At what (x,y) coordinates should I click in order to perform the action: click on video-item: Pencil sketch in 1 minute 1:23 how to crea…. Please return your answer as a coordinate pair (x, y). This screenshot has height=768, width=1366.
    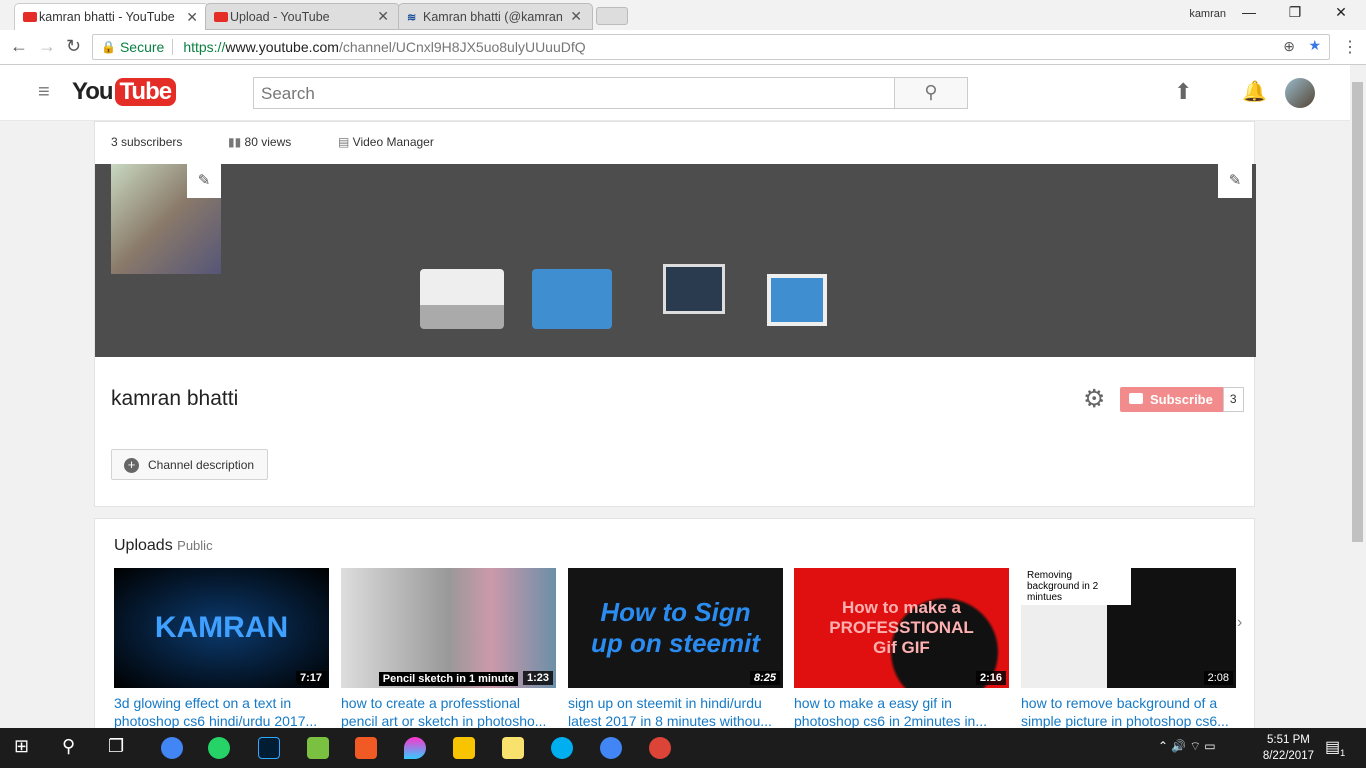
    Looking at the image, I should click on (448, 649).